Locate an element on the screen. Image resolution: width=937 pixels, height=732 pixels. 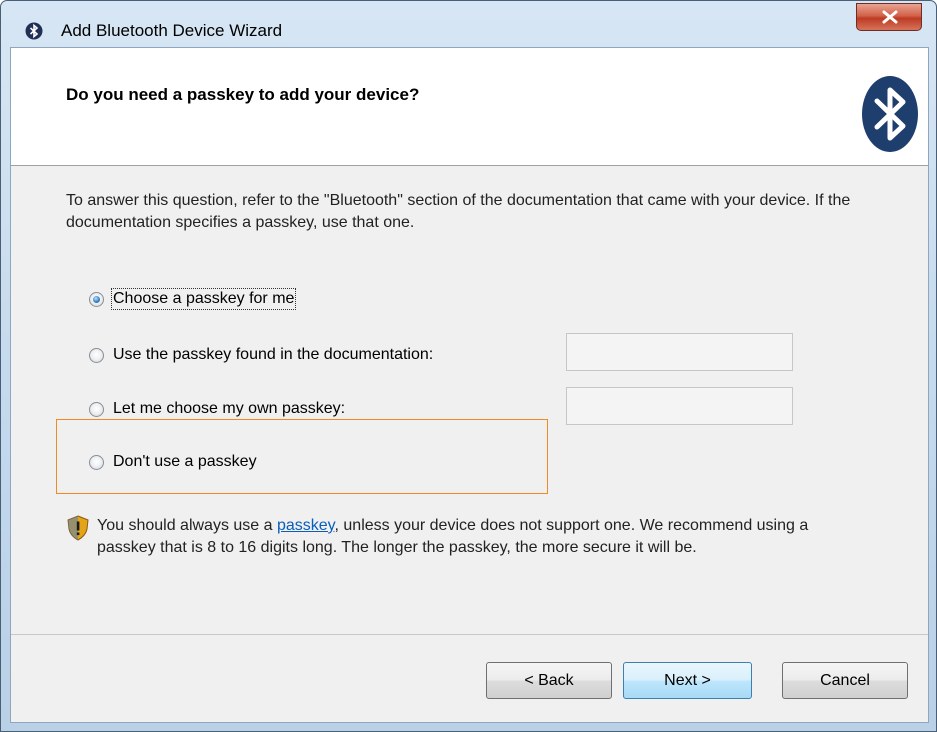
back-button: < Back is located at coordinates (549, 680).